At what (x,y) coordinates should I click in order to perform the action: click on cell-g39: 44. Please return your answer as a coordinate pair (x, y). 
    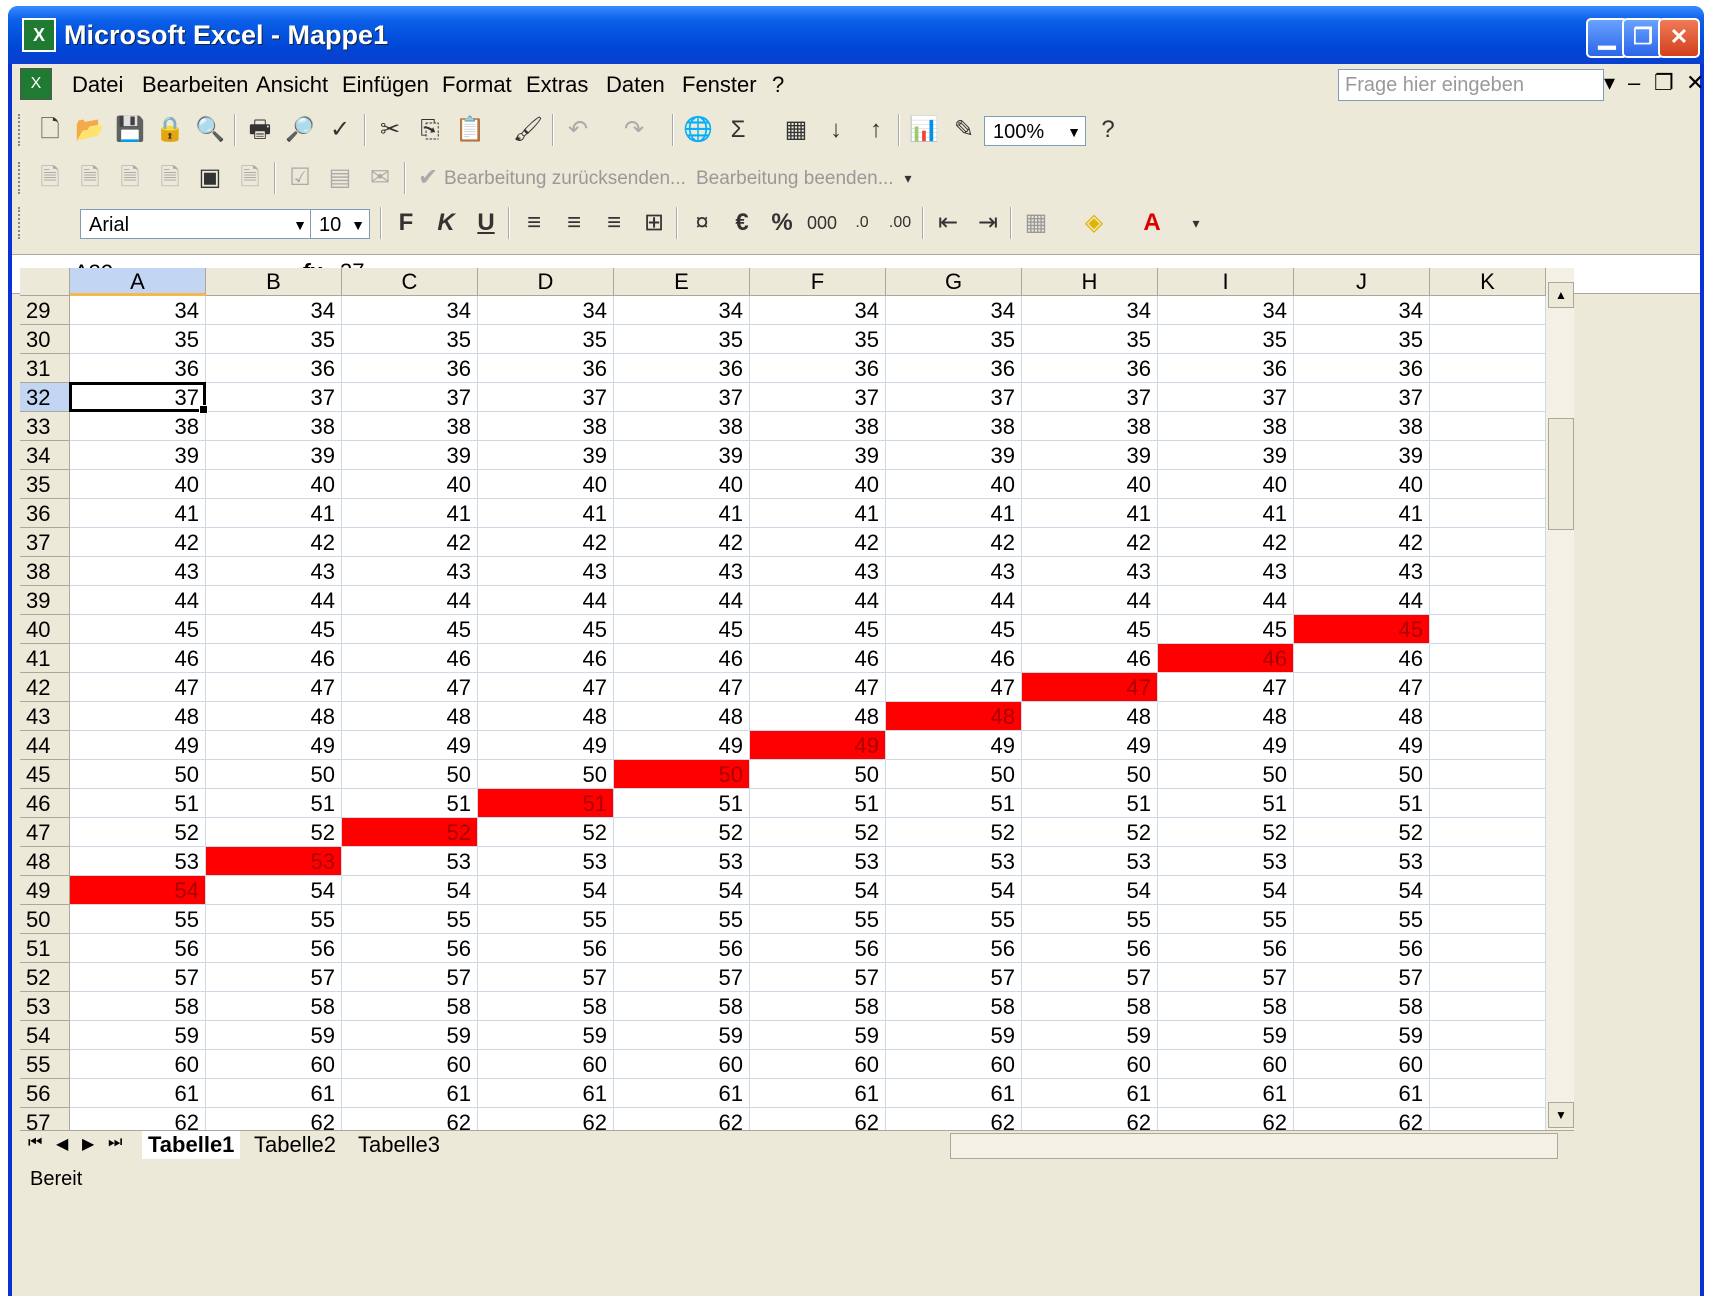
    Looking at the image, I should click on (954, 600).